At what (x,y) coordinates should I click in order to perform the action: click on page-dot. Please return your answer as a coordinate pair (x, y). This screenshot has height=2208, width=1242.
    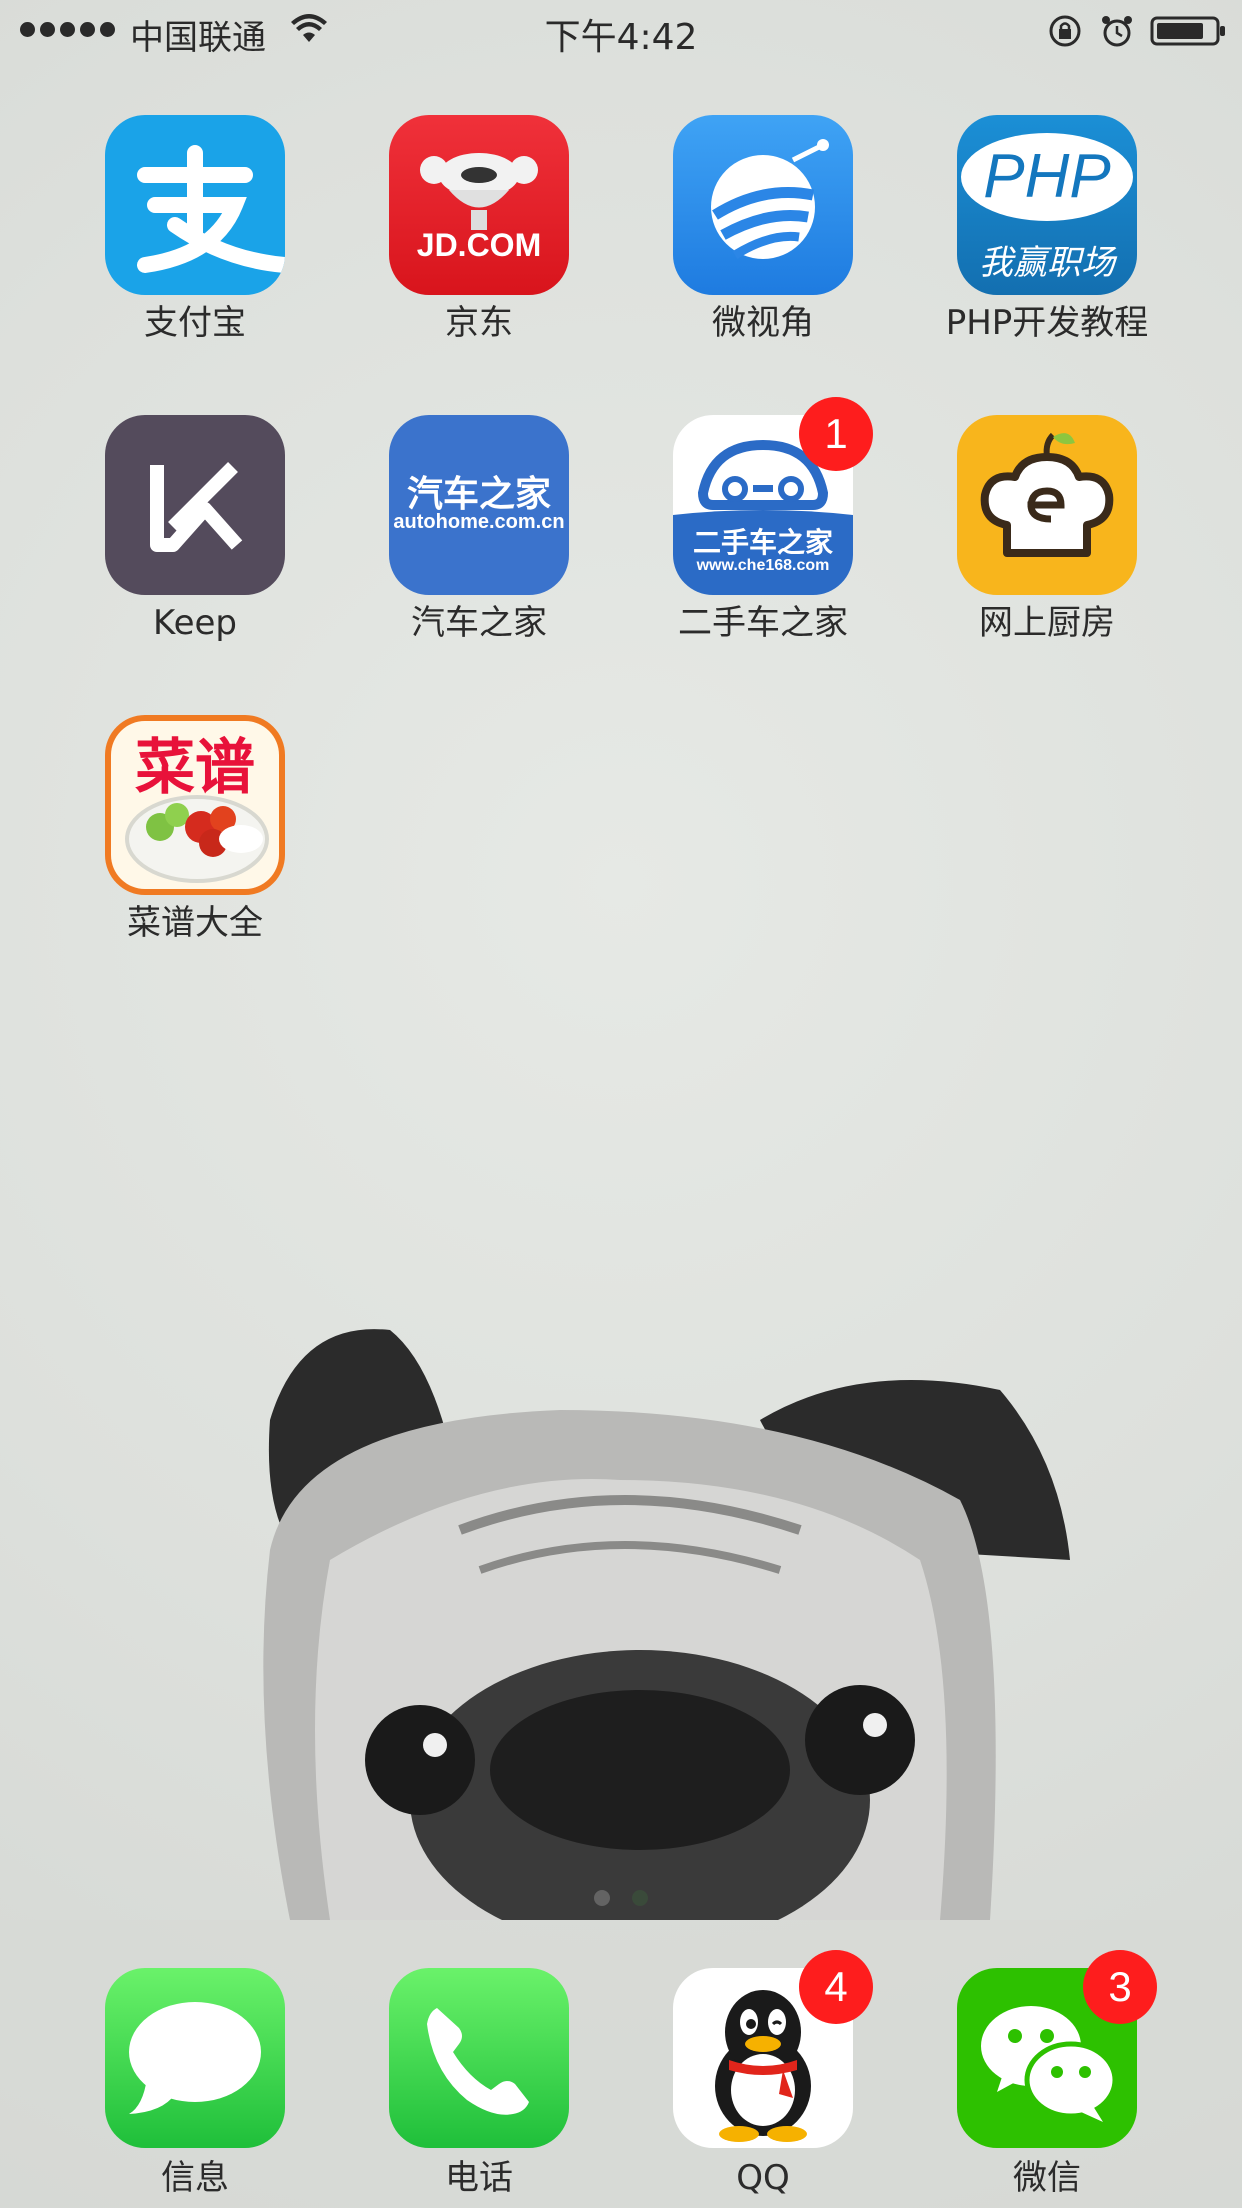
    Looking at the image, I should click on (602, 1898).